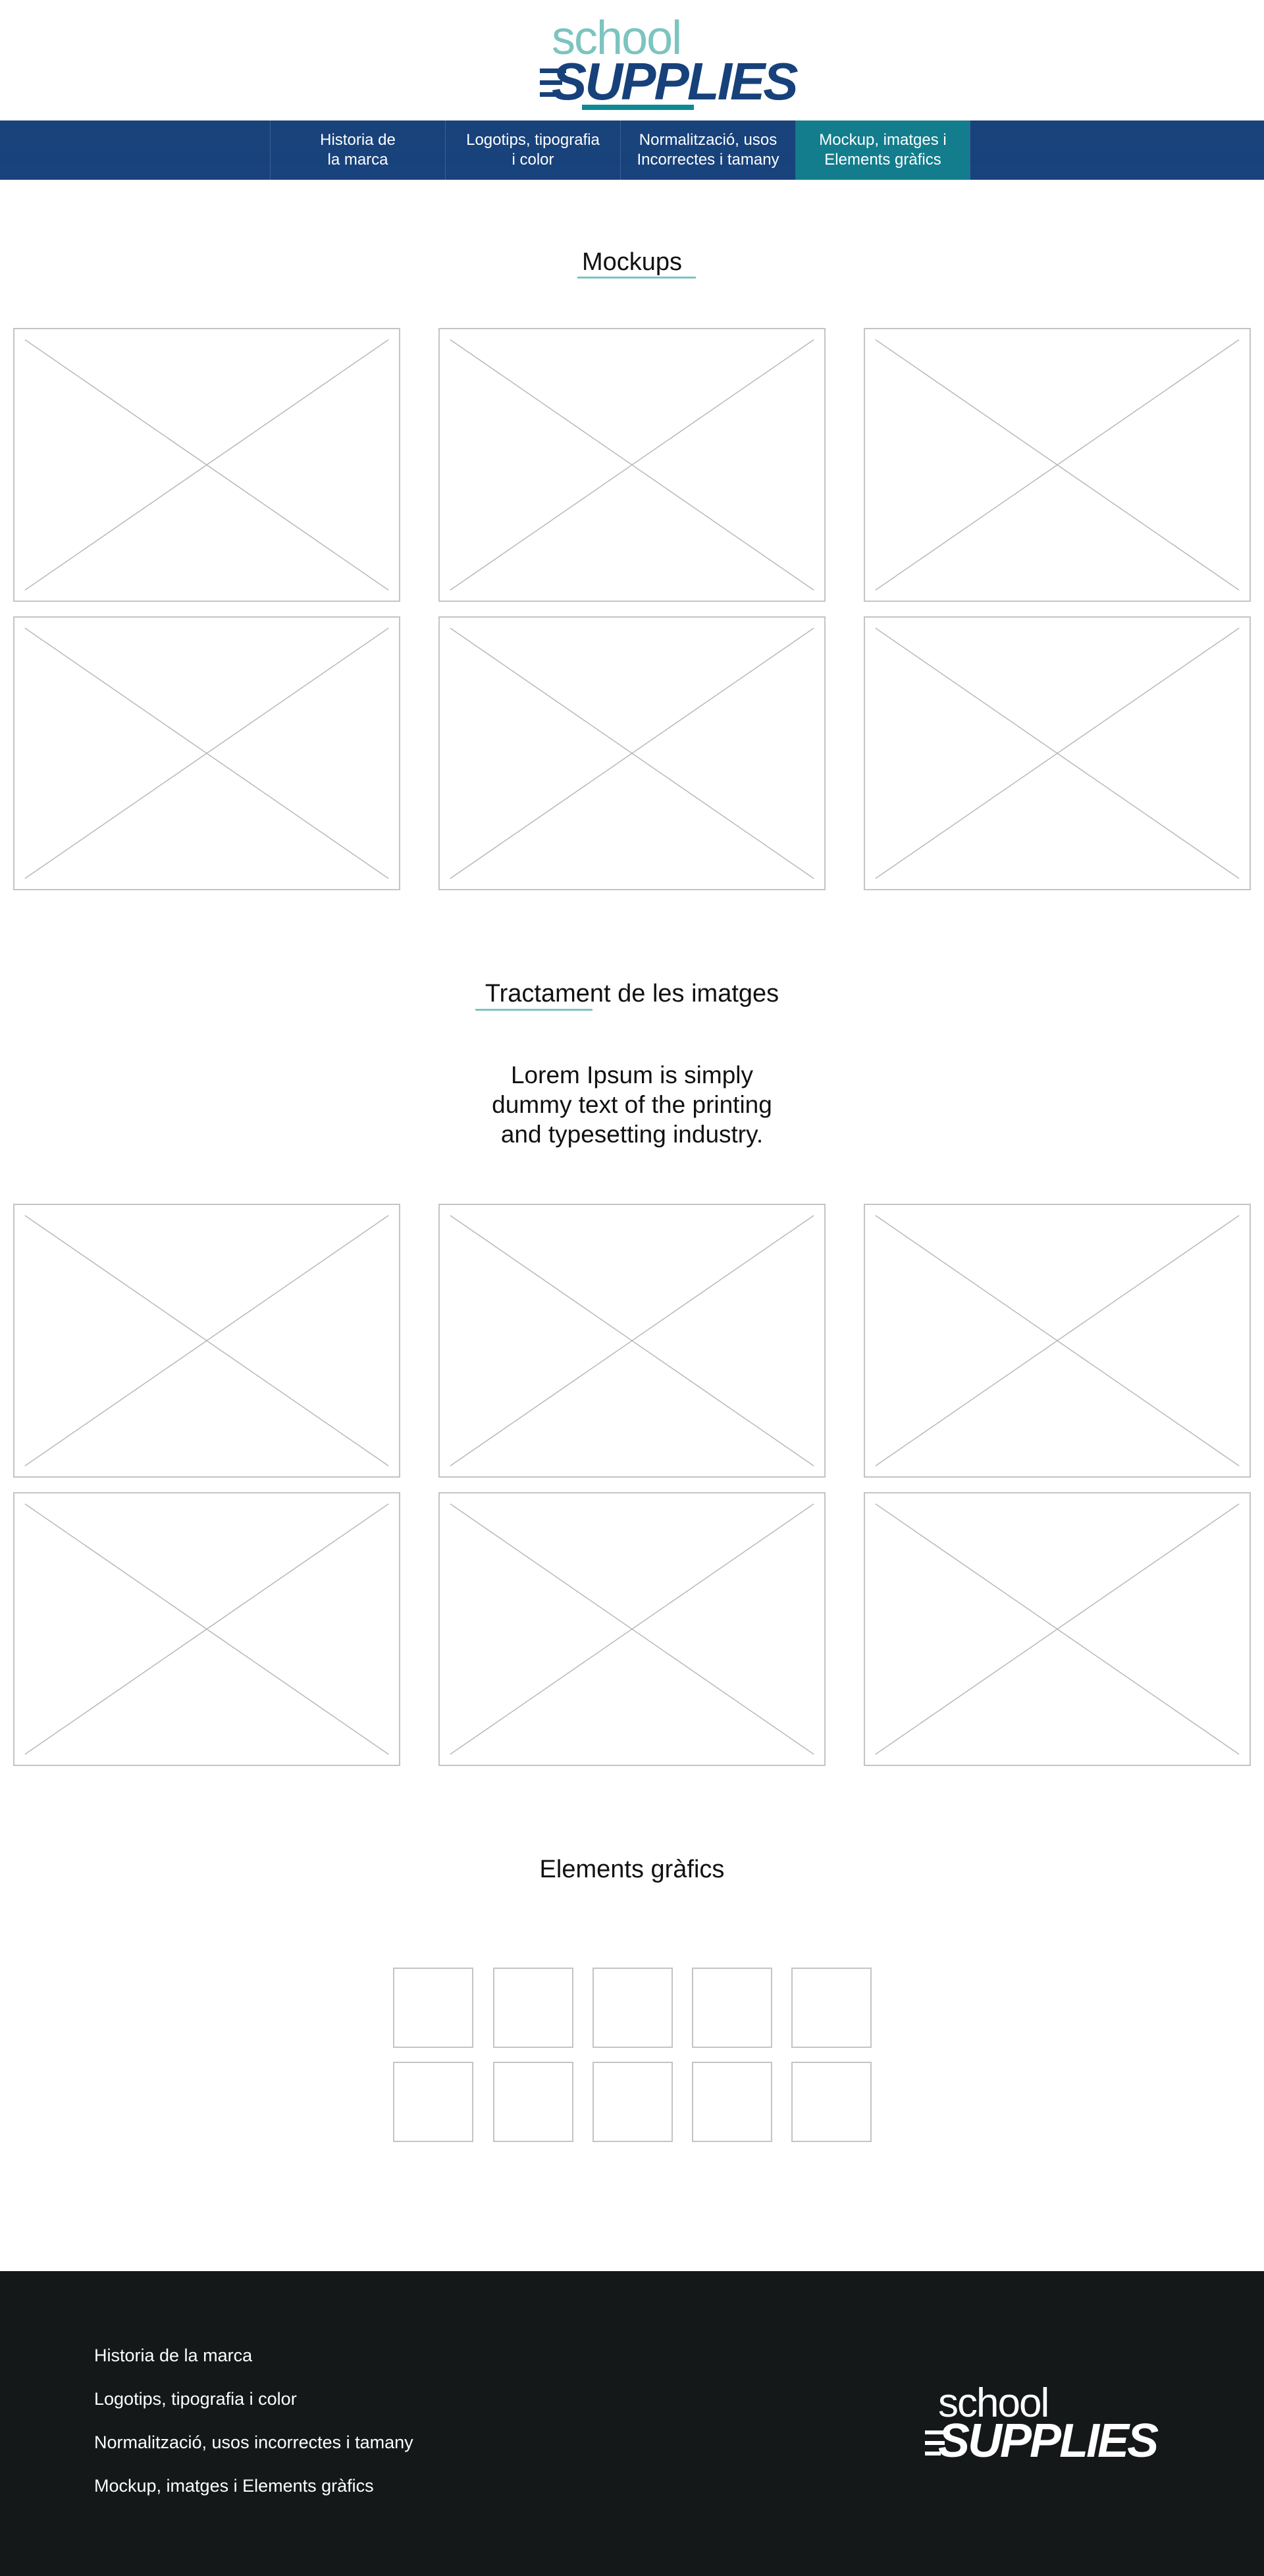 This screenshot has width=1264, height=2576. What do you see at coordinates (358, 140) in the screenshot?
I see `nav-label: Historia de` at bounding box center [358, 140].